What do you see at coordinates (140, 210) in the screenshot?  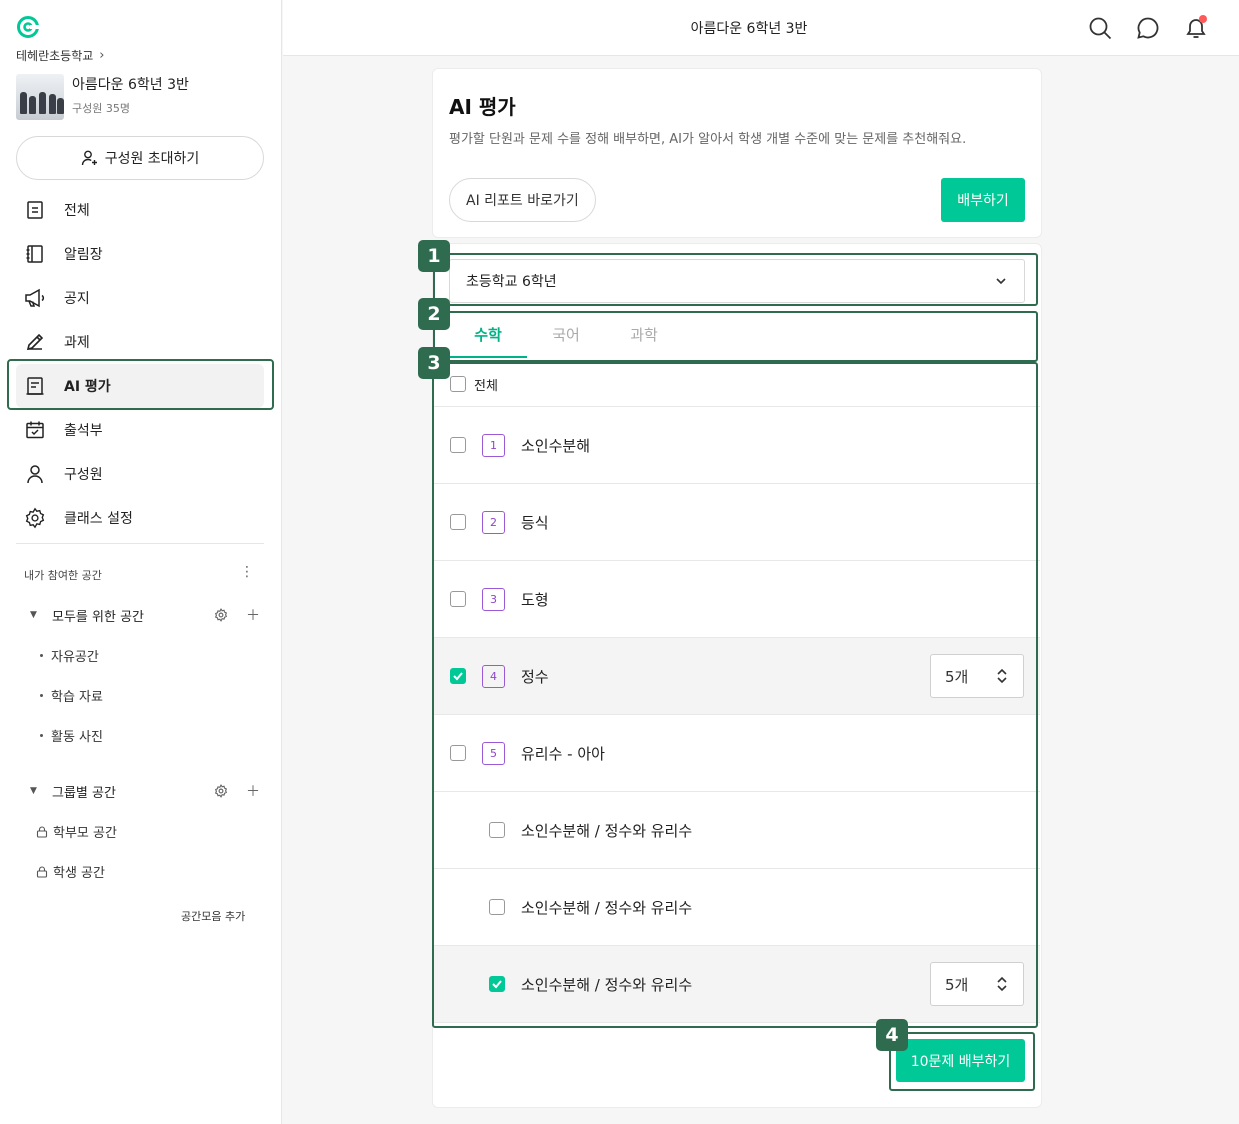 I see `sidebar-item-all: 전체` at bounding box center [140, 210].